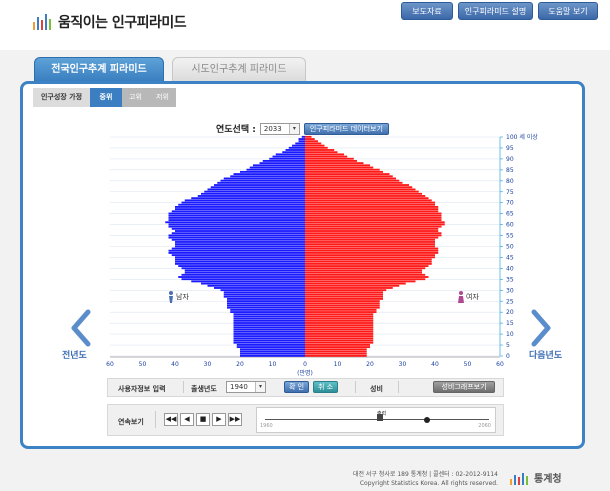 The height and width of the screenshot is (491, 610). Describe the element at coordinates (510, 236) in the screenshot. I see `age-tick-label: 55` at that location.